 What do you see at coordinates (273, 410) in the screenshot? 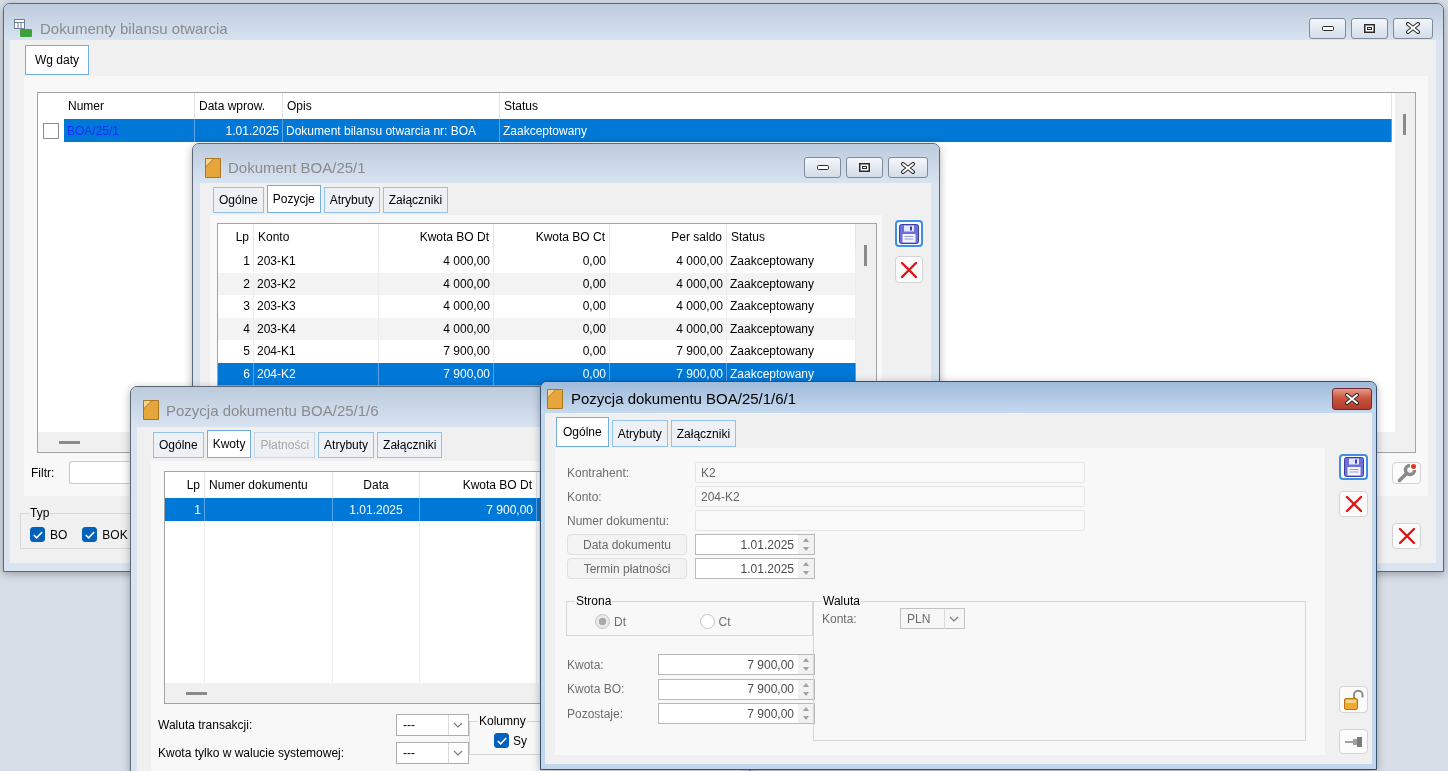
I see `window-title: Pozycja dokumentu BOA/25/1/6` at bounding box center [273, 410].